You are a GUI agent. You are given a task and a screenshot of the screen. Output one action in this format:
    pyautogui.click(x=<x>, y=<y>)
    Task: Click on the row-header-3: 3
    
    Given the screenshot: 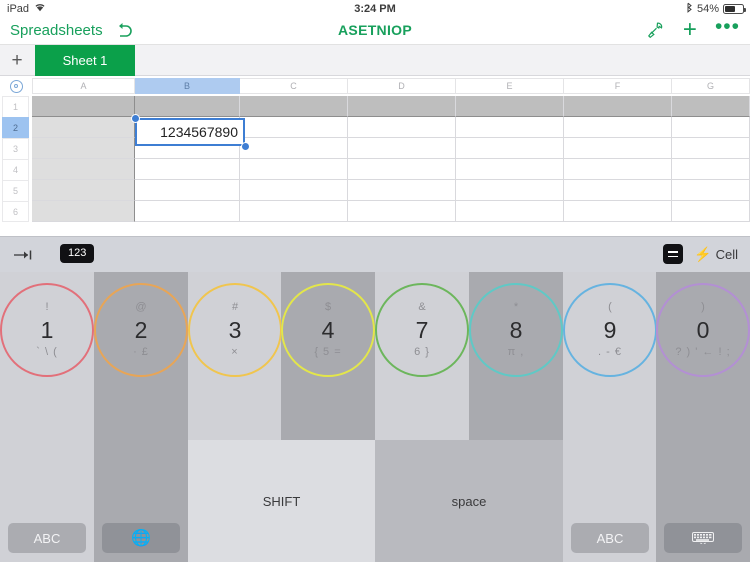 What is the action you would take?
    pyautogui.click(x=15, y=148)
    